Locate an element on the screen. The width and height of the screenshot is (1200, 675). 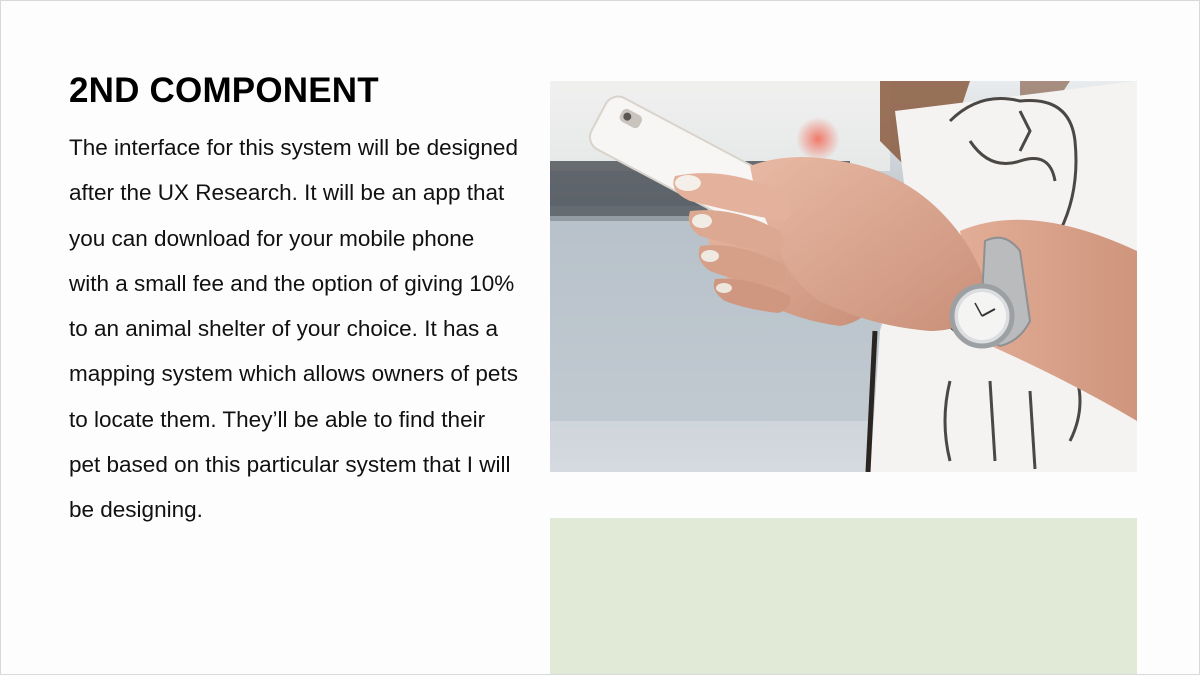
slide-title: 2ND COMPONENT is located at coordinates (224, 90).